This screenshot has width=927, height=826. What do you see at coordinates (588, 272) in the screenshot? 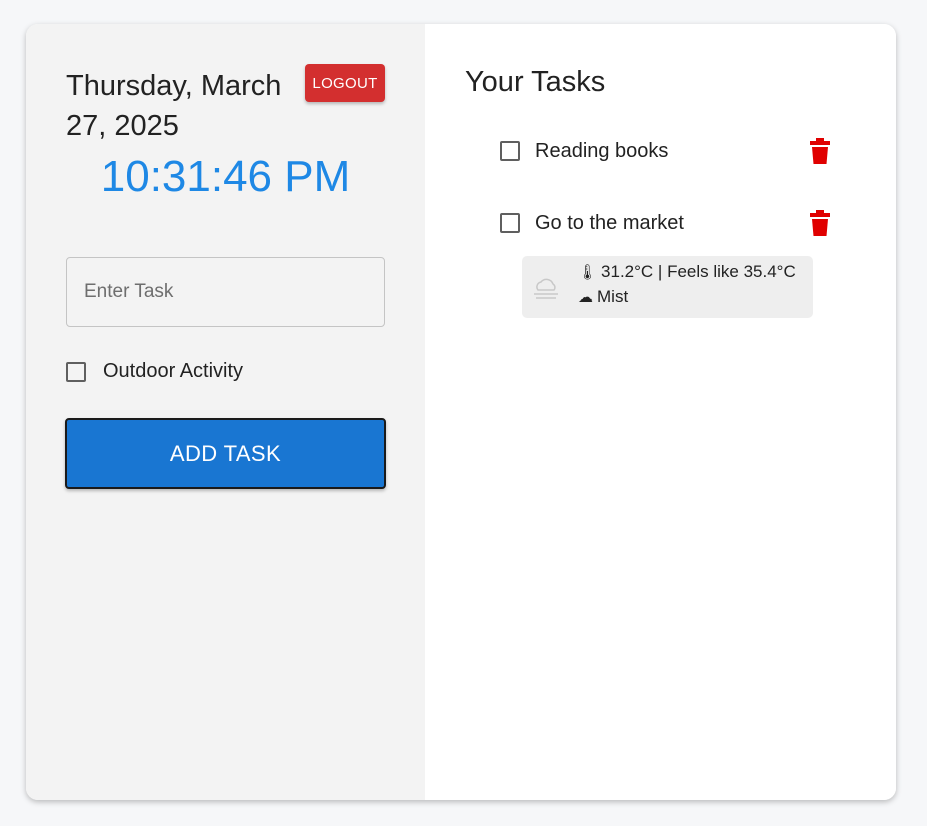
I see `thermometer-icon: 🌡` at bounding box center [588, 272].